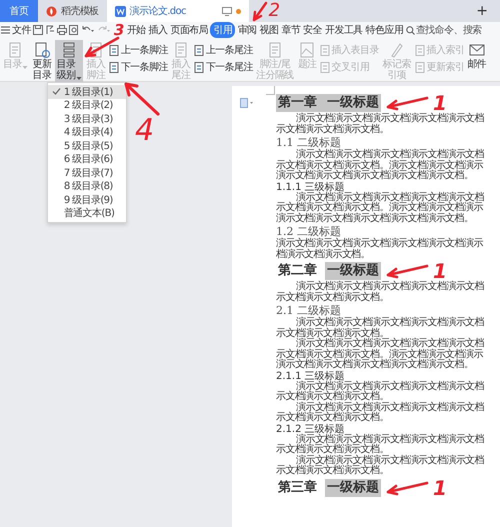 The width and height of the screenshot is (500, 527). Describe the element at coordinates (87, 91) in the screenshot. I see `menu-item: 1 级目录(1)` at that location.